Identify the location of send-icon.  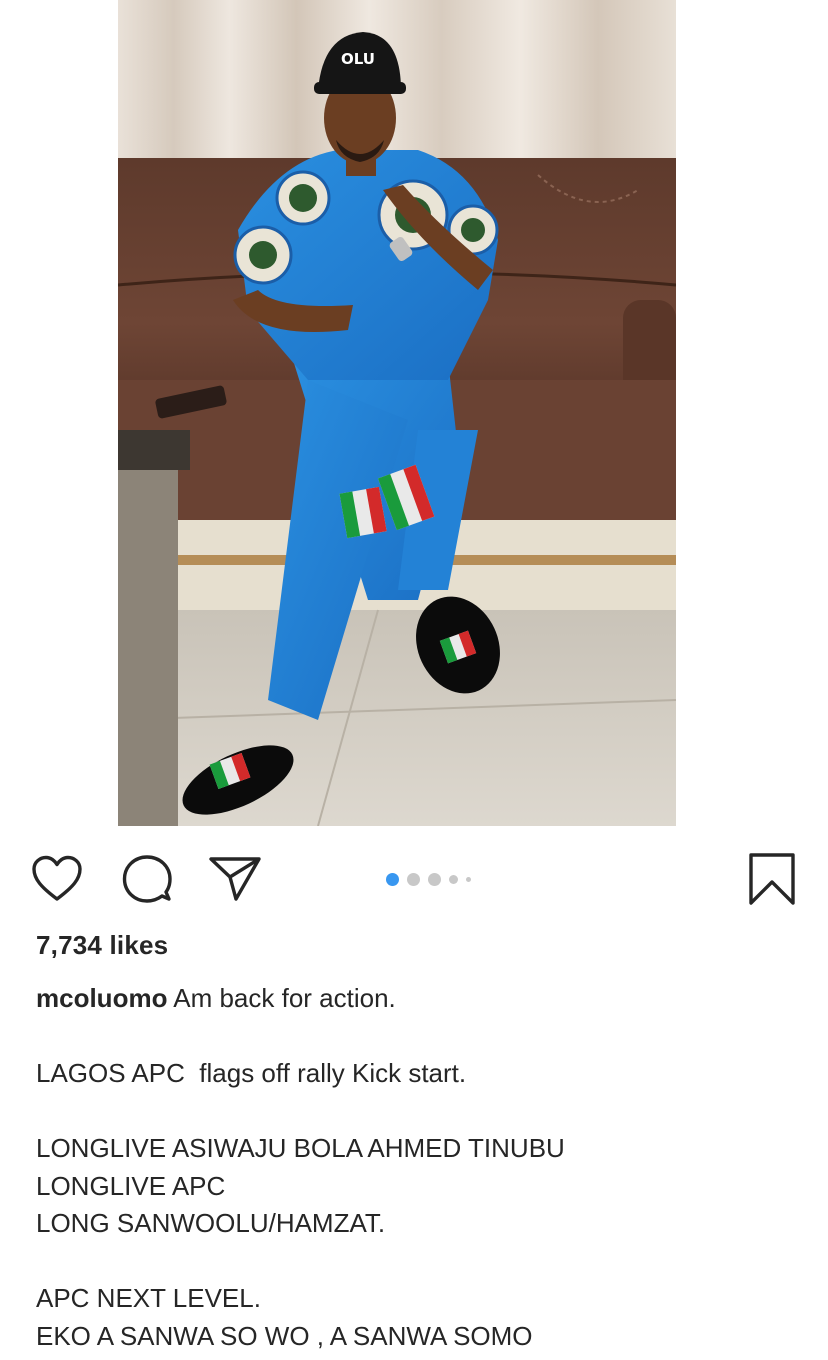
(235, 879).